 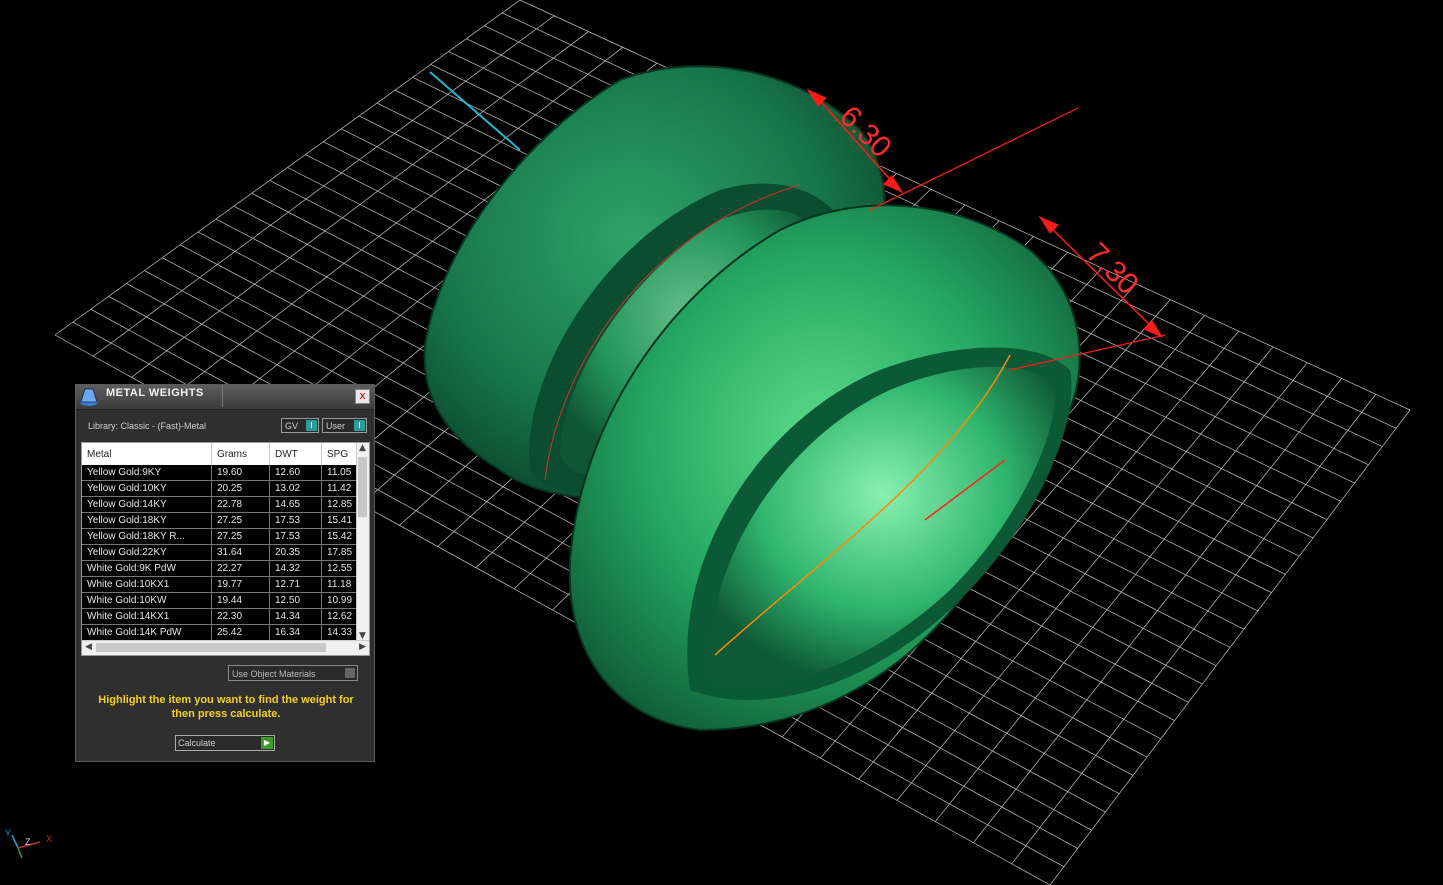 I want to click on cell-spg: 12.55, so click(x=339, y=568).